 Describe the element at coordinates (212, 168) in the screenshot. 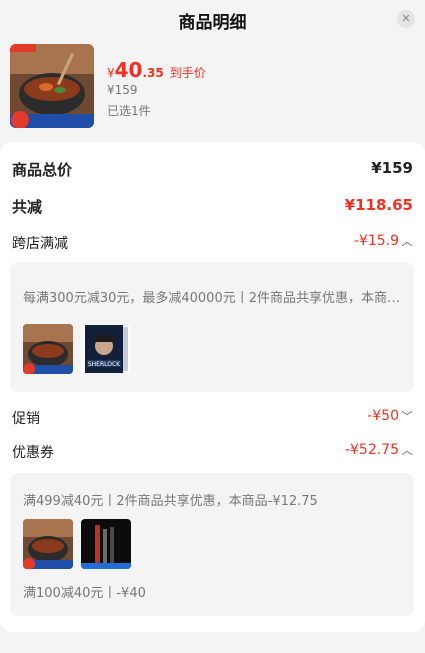

I see `total-price-row: 商品总价 ¥159` at that location.